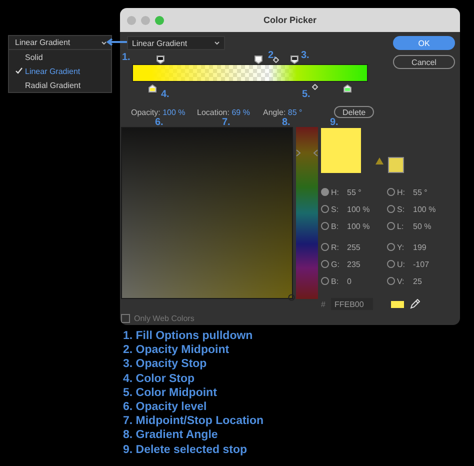 This screenshot has height=466, width=474. I want to click on legend-item: 2. Opacity Midpoint, so click(176, 350).